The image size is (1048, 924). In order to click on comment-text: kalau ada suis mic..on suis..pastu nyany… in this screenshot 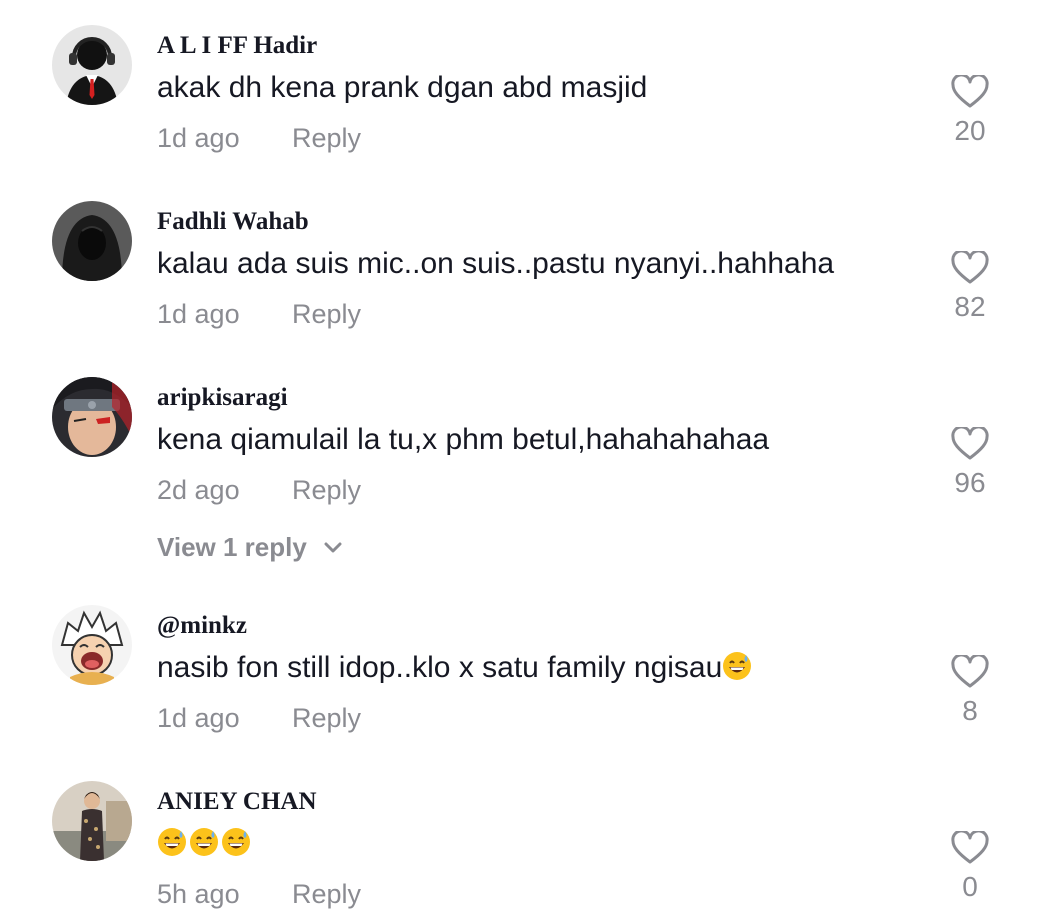, I will do `click(496, 263)`.